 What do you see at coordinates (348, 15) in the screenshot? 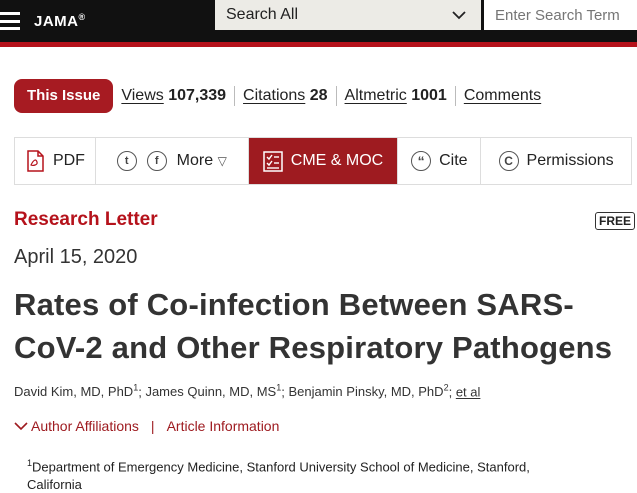
I see `search-scope-select: Search All` at bounding box center [348, 15].